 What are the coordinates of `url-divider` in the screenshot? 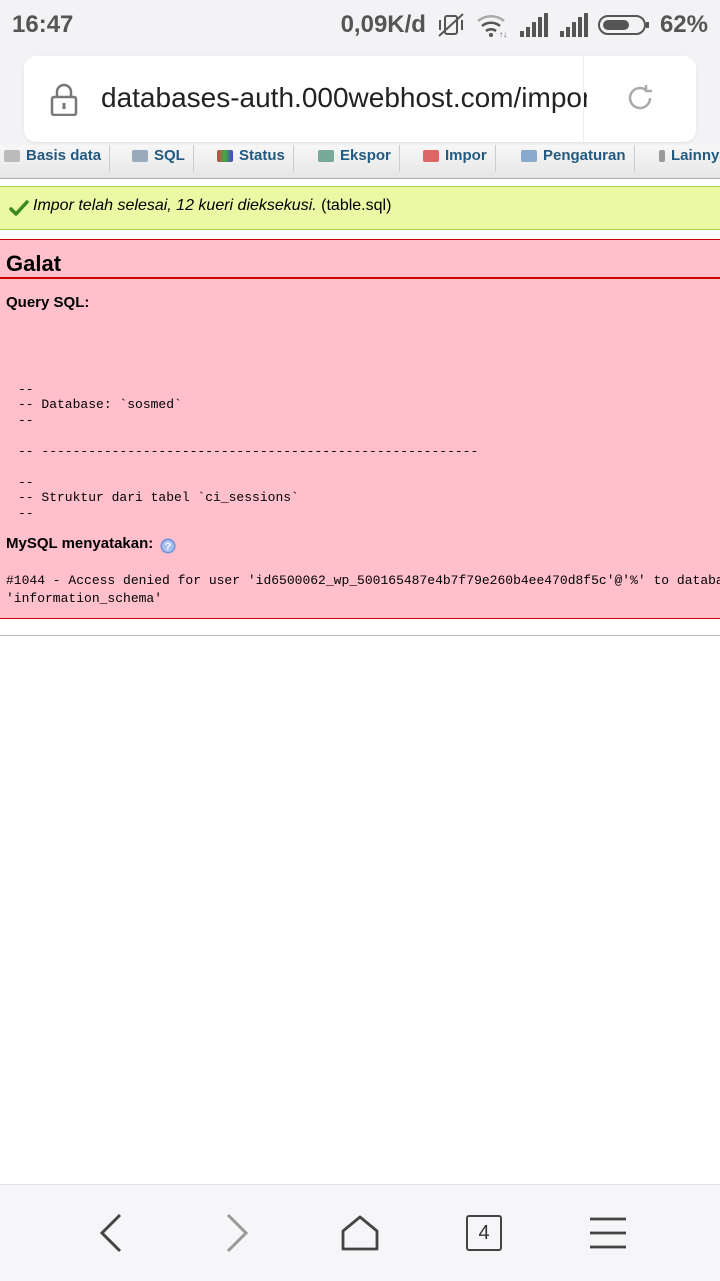 It's located at (583, 99).